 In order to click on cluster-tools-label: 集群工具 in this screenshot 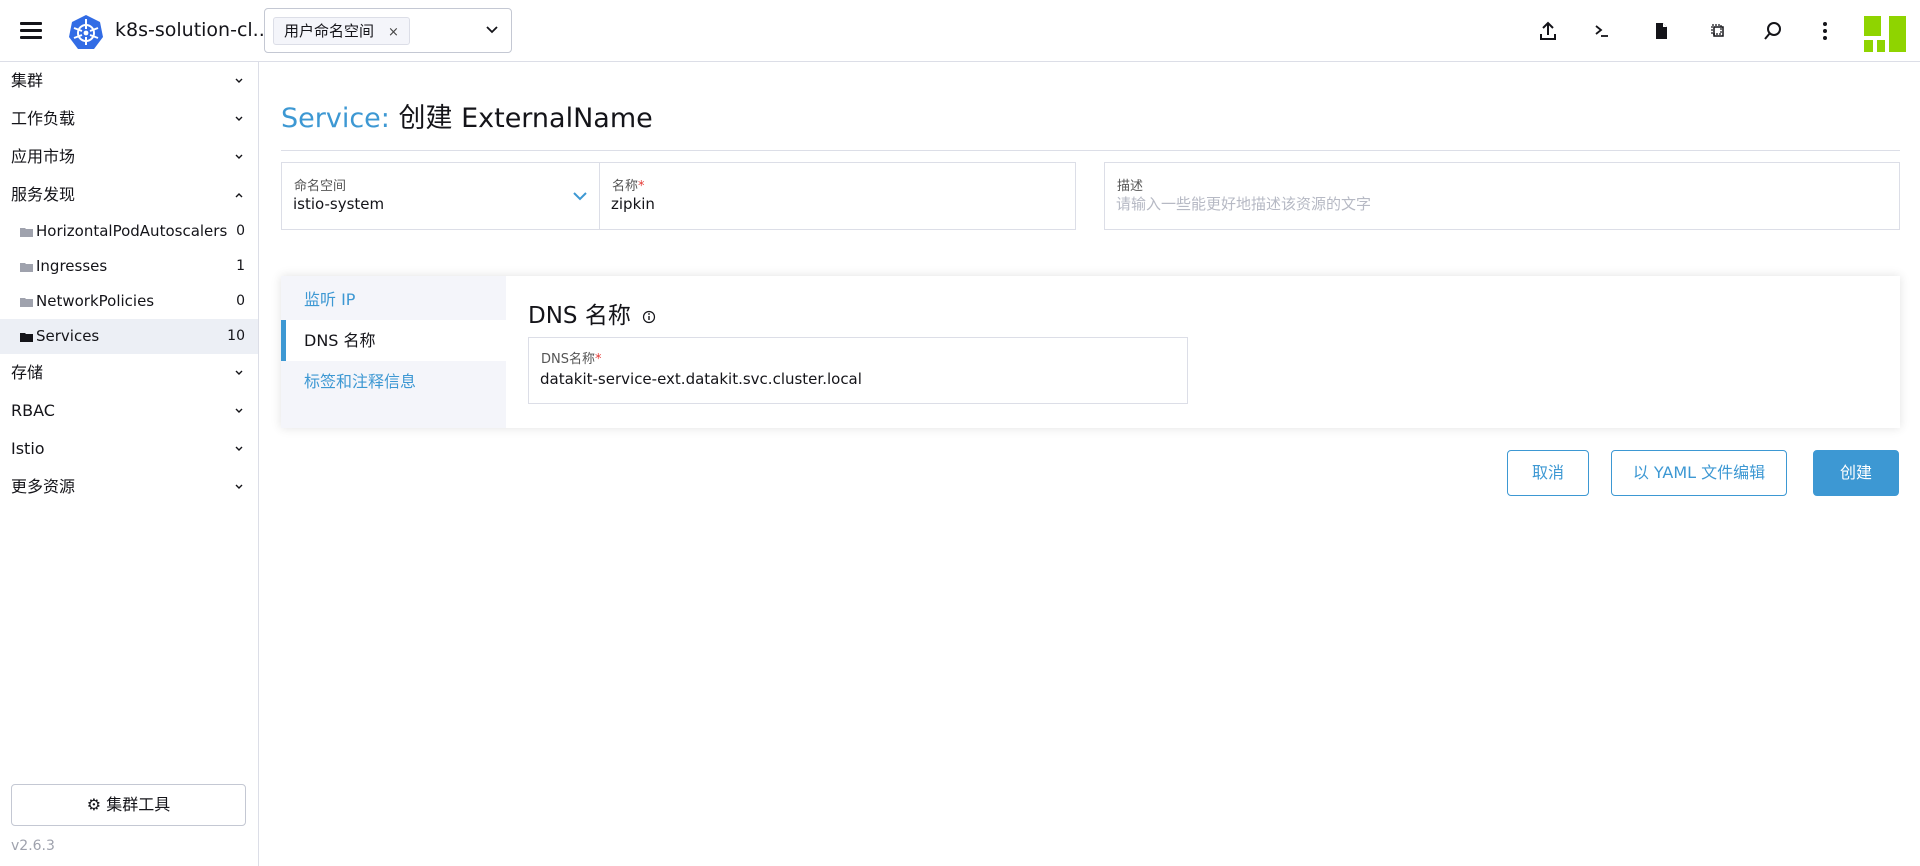, I will do `click(138, 804)`.